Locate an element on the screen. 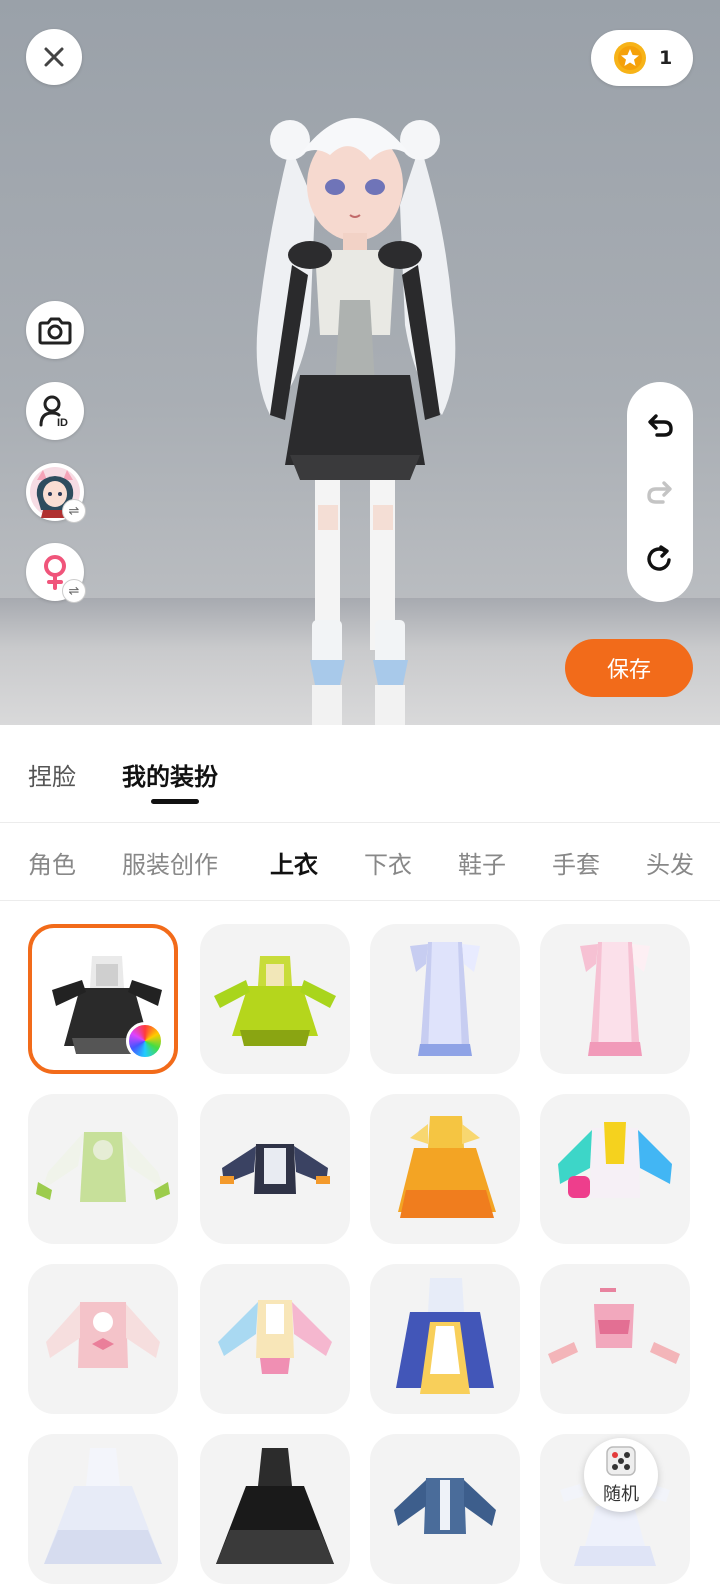 The image size is (720, 1584). random-label: 随机 is located at coordinates (621, 1494).